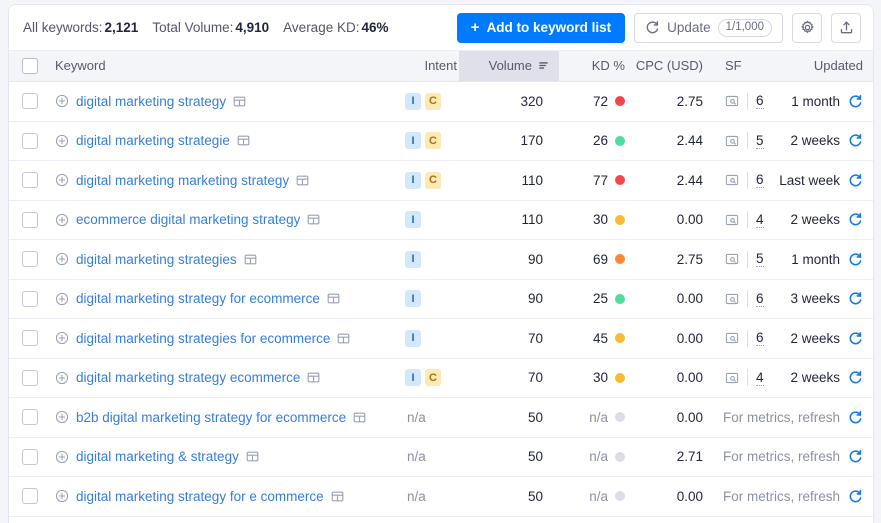 The width and height of the screenshot is (881, 523). What do you see at coordinates (807, 27) in the screenshot?
I see `gear-icon` at bounding box center [807, 27].